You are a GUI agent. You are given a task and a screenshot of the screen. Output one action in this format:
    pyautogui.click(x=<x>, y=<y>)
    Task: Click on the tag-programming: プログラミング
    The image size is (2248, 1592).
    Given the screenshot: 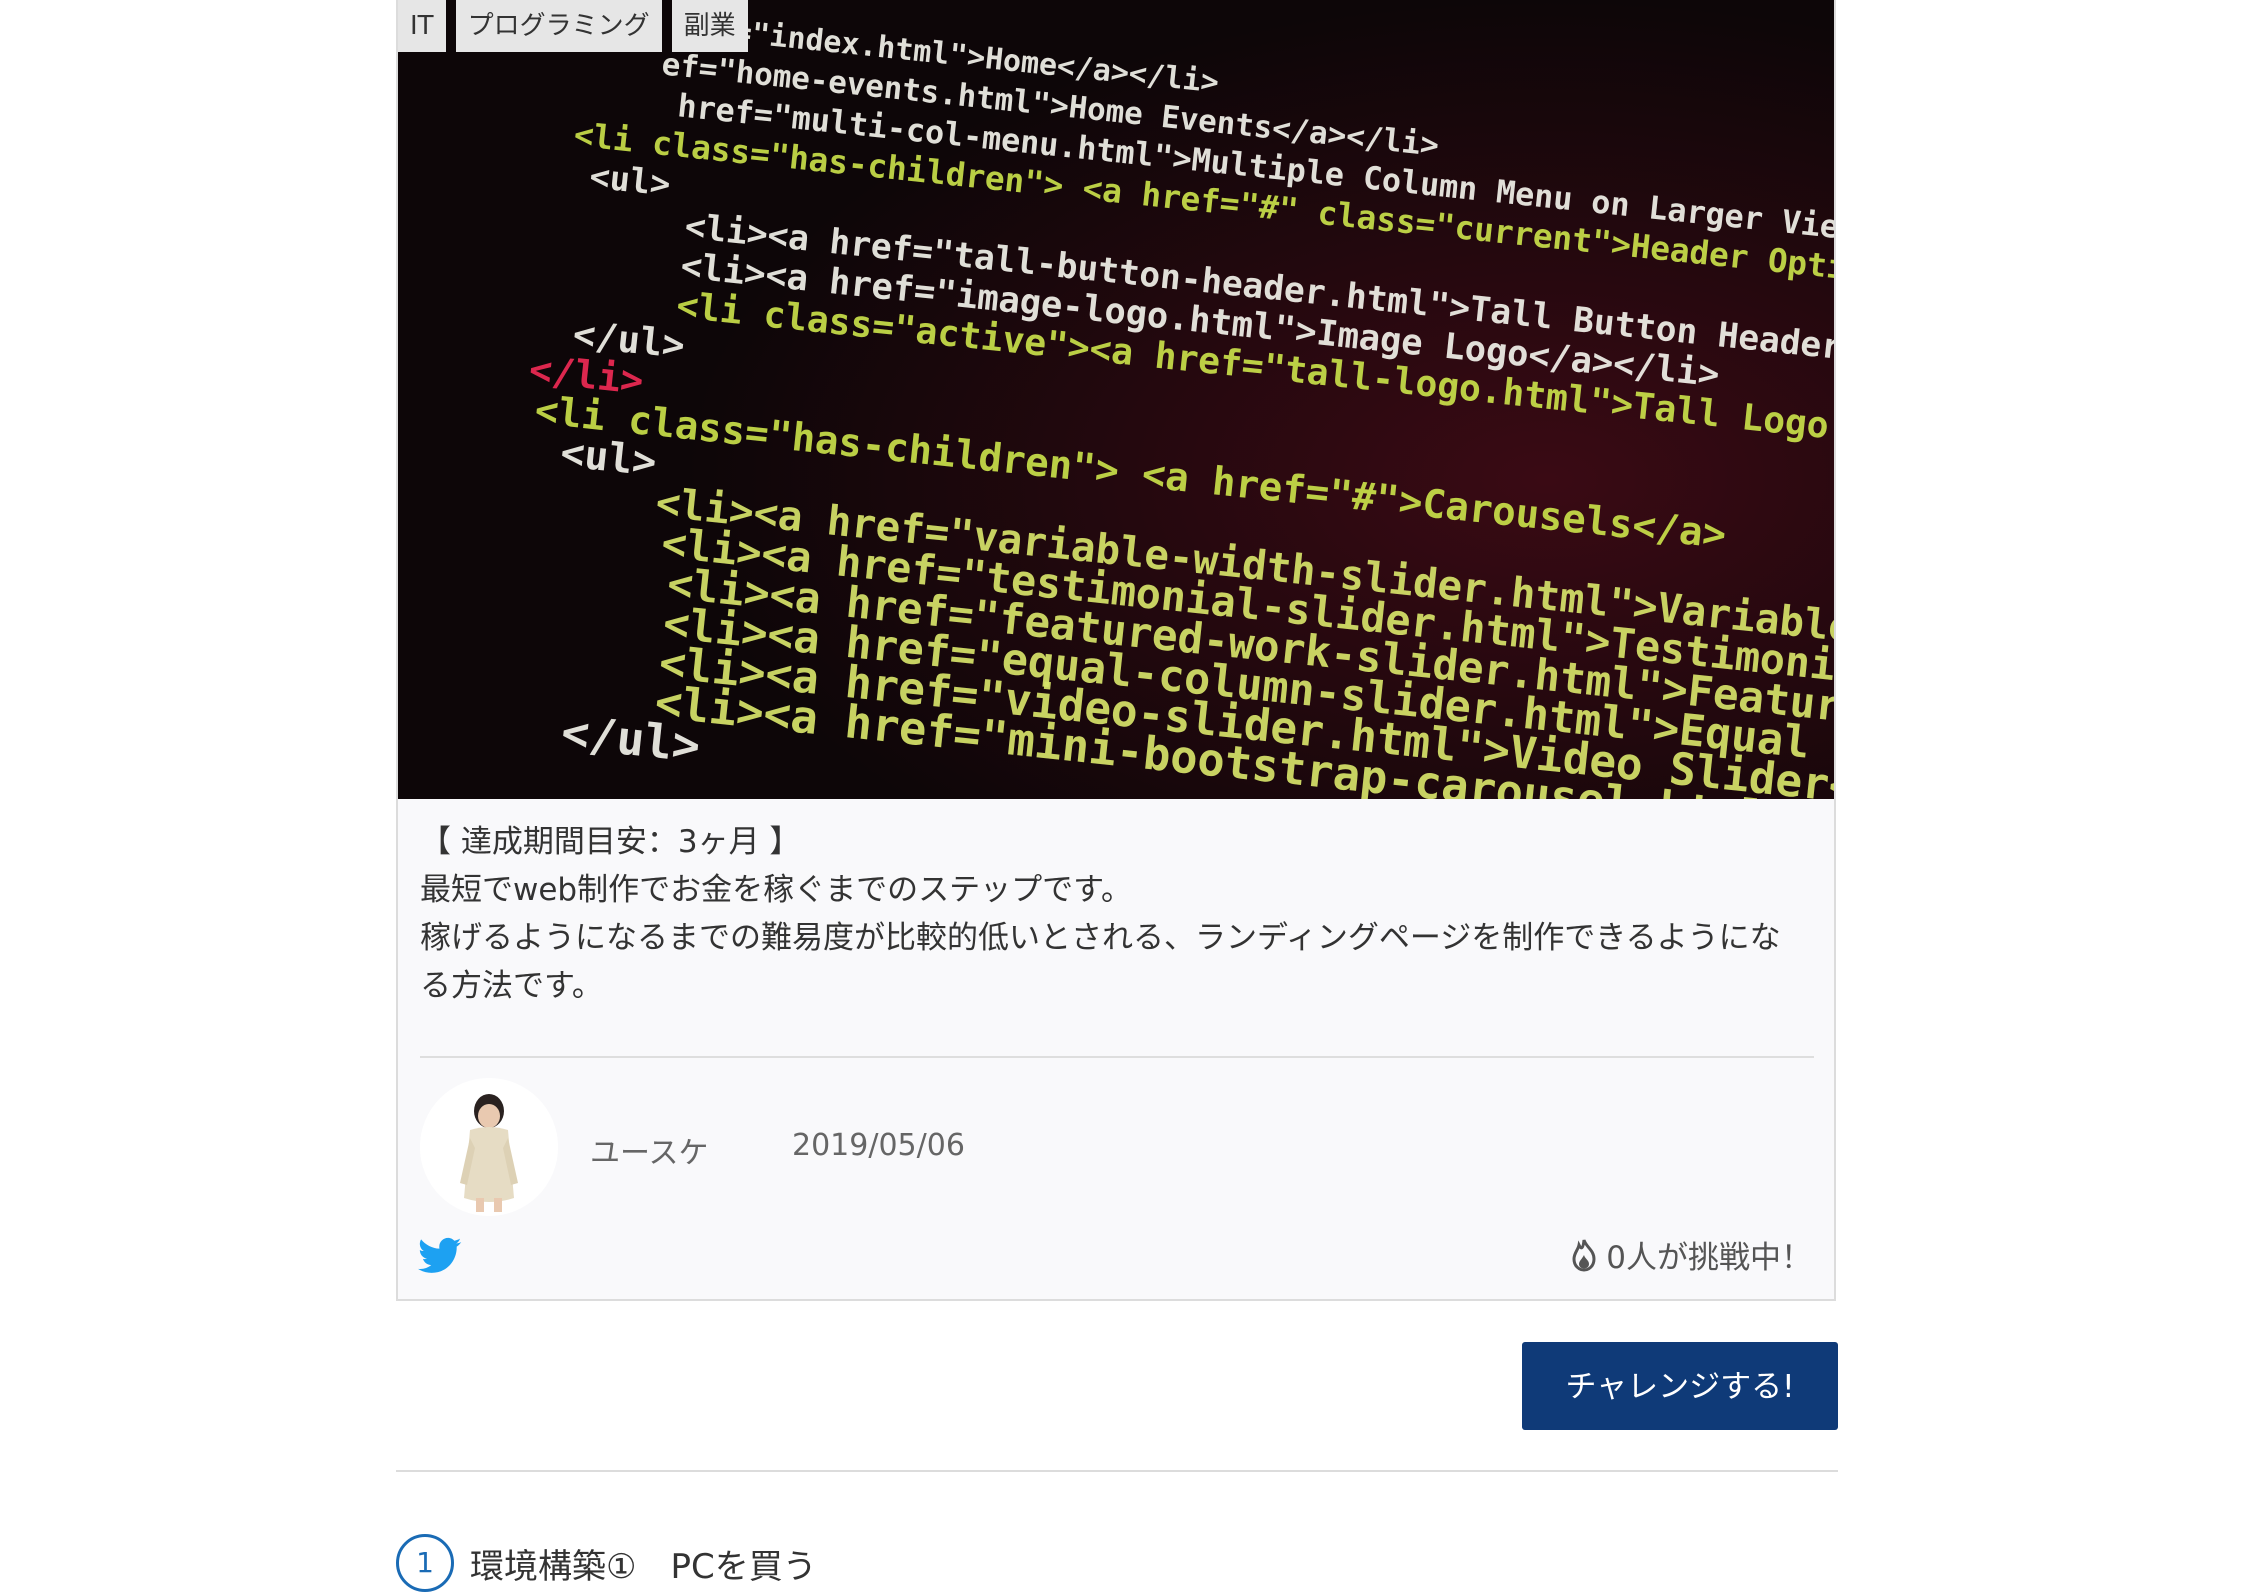 What is the action you would take?
    pyautogui.click(x=558, y=26)
    